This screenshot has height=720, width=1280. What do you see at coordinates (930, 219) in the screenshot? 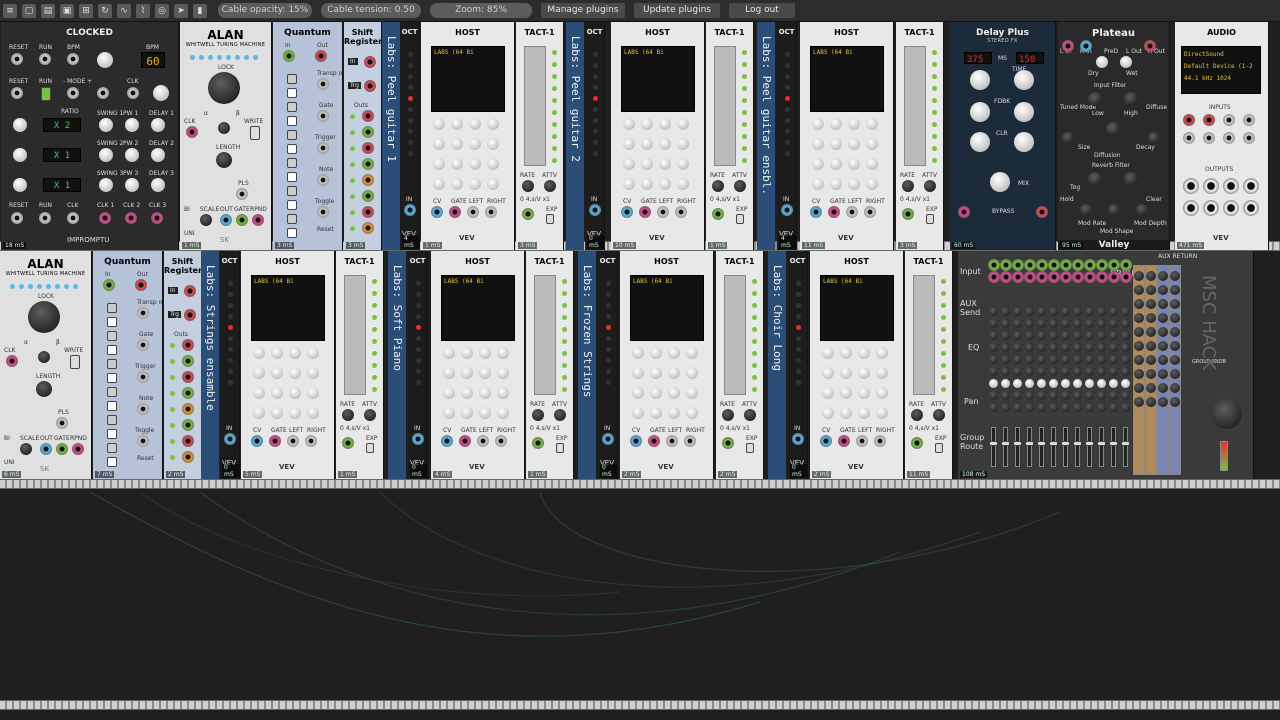
I see `exp-switch` at bounding box center [930, 219].